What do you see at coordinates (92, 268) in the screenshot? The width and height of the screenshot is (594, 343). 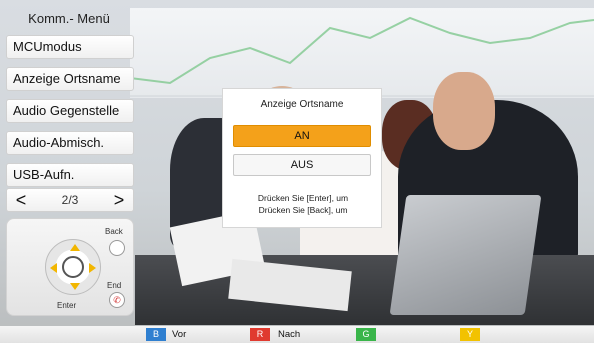 I see `right-arrow-icon` at bounding box center [92, 268].